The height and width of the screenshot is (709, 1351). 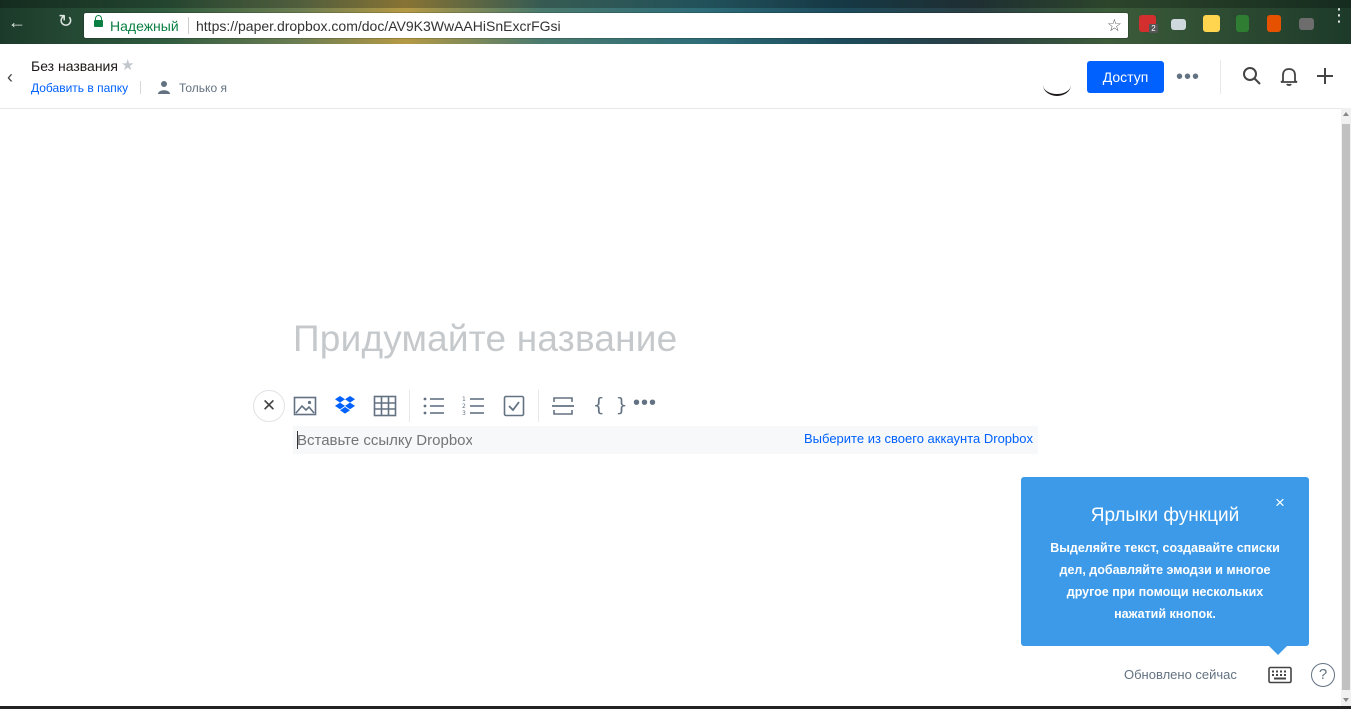 I want to click on tab-strip, so click(x=675, y=4).